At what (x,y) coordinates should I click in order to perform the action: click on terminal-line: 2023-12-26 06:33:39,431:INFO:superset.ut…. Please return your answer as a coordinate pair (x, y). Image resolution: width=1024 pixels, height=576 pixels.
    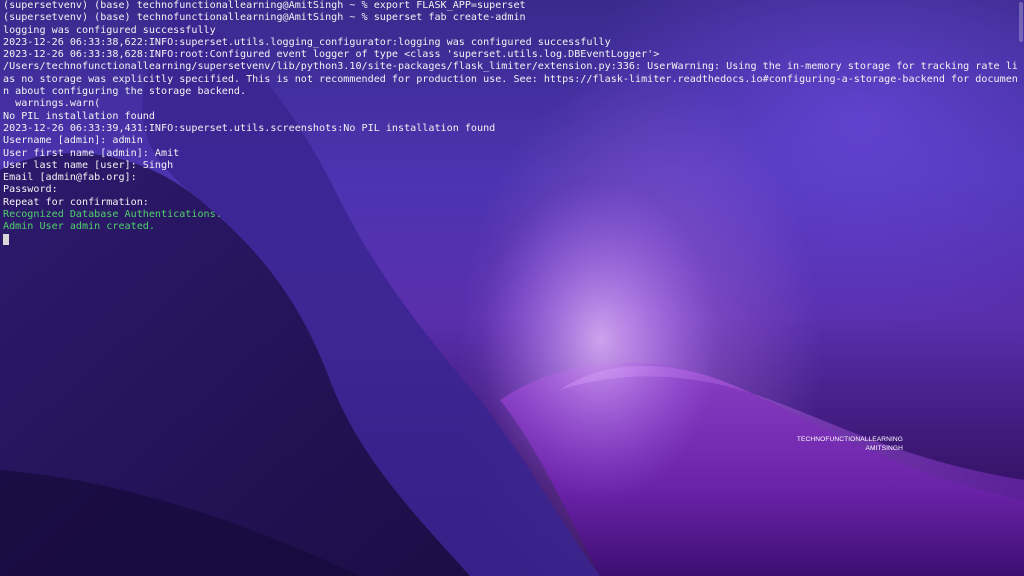
    Looking at the image, I should click on (249, 128).